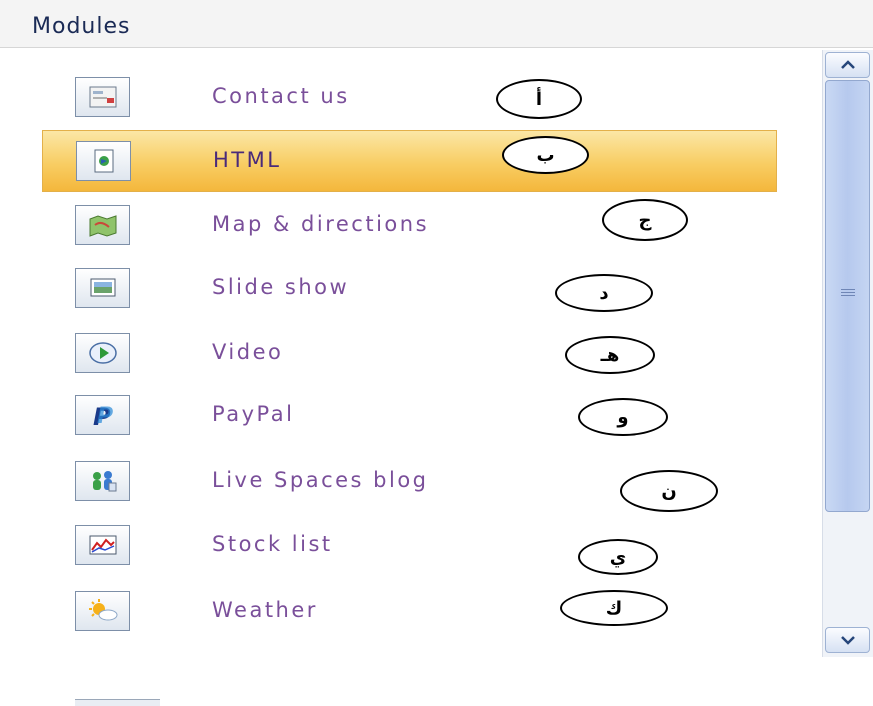  What do you see at coordinates (253, 414) in the screenshot?
I see `module-label: PayPal` at bounding box center [253, 414].